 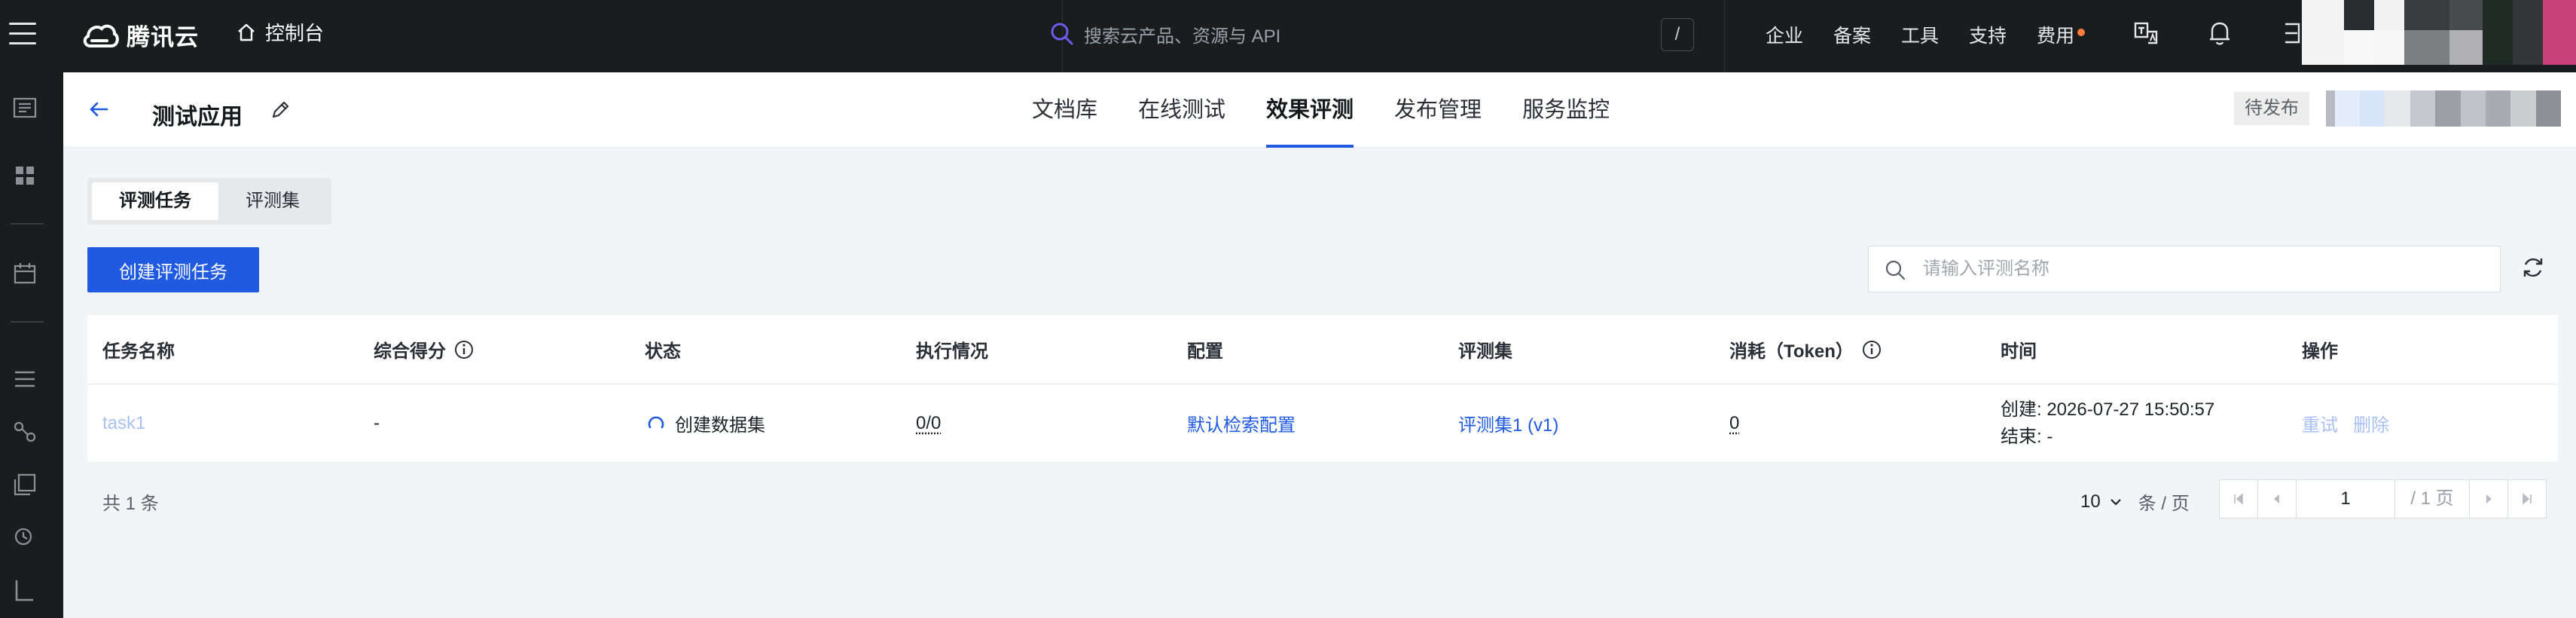 I want to click on product-icon, so click(x=25, y=108).